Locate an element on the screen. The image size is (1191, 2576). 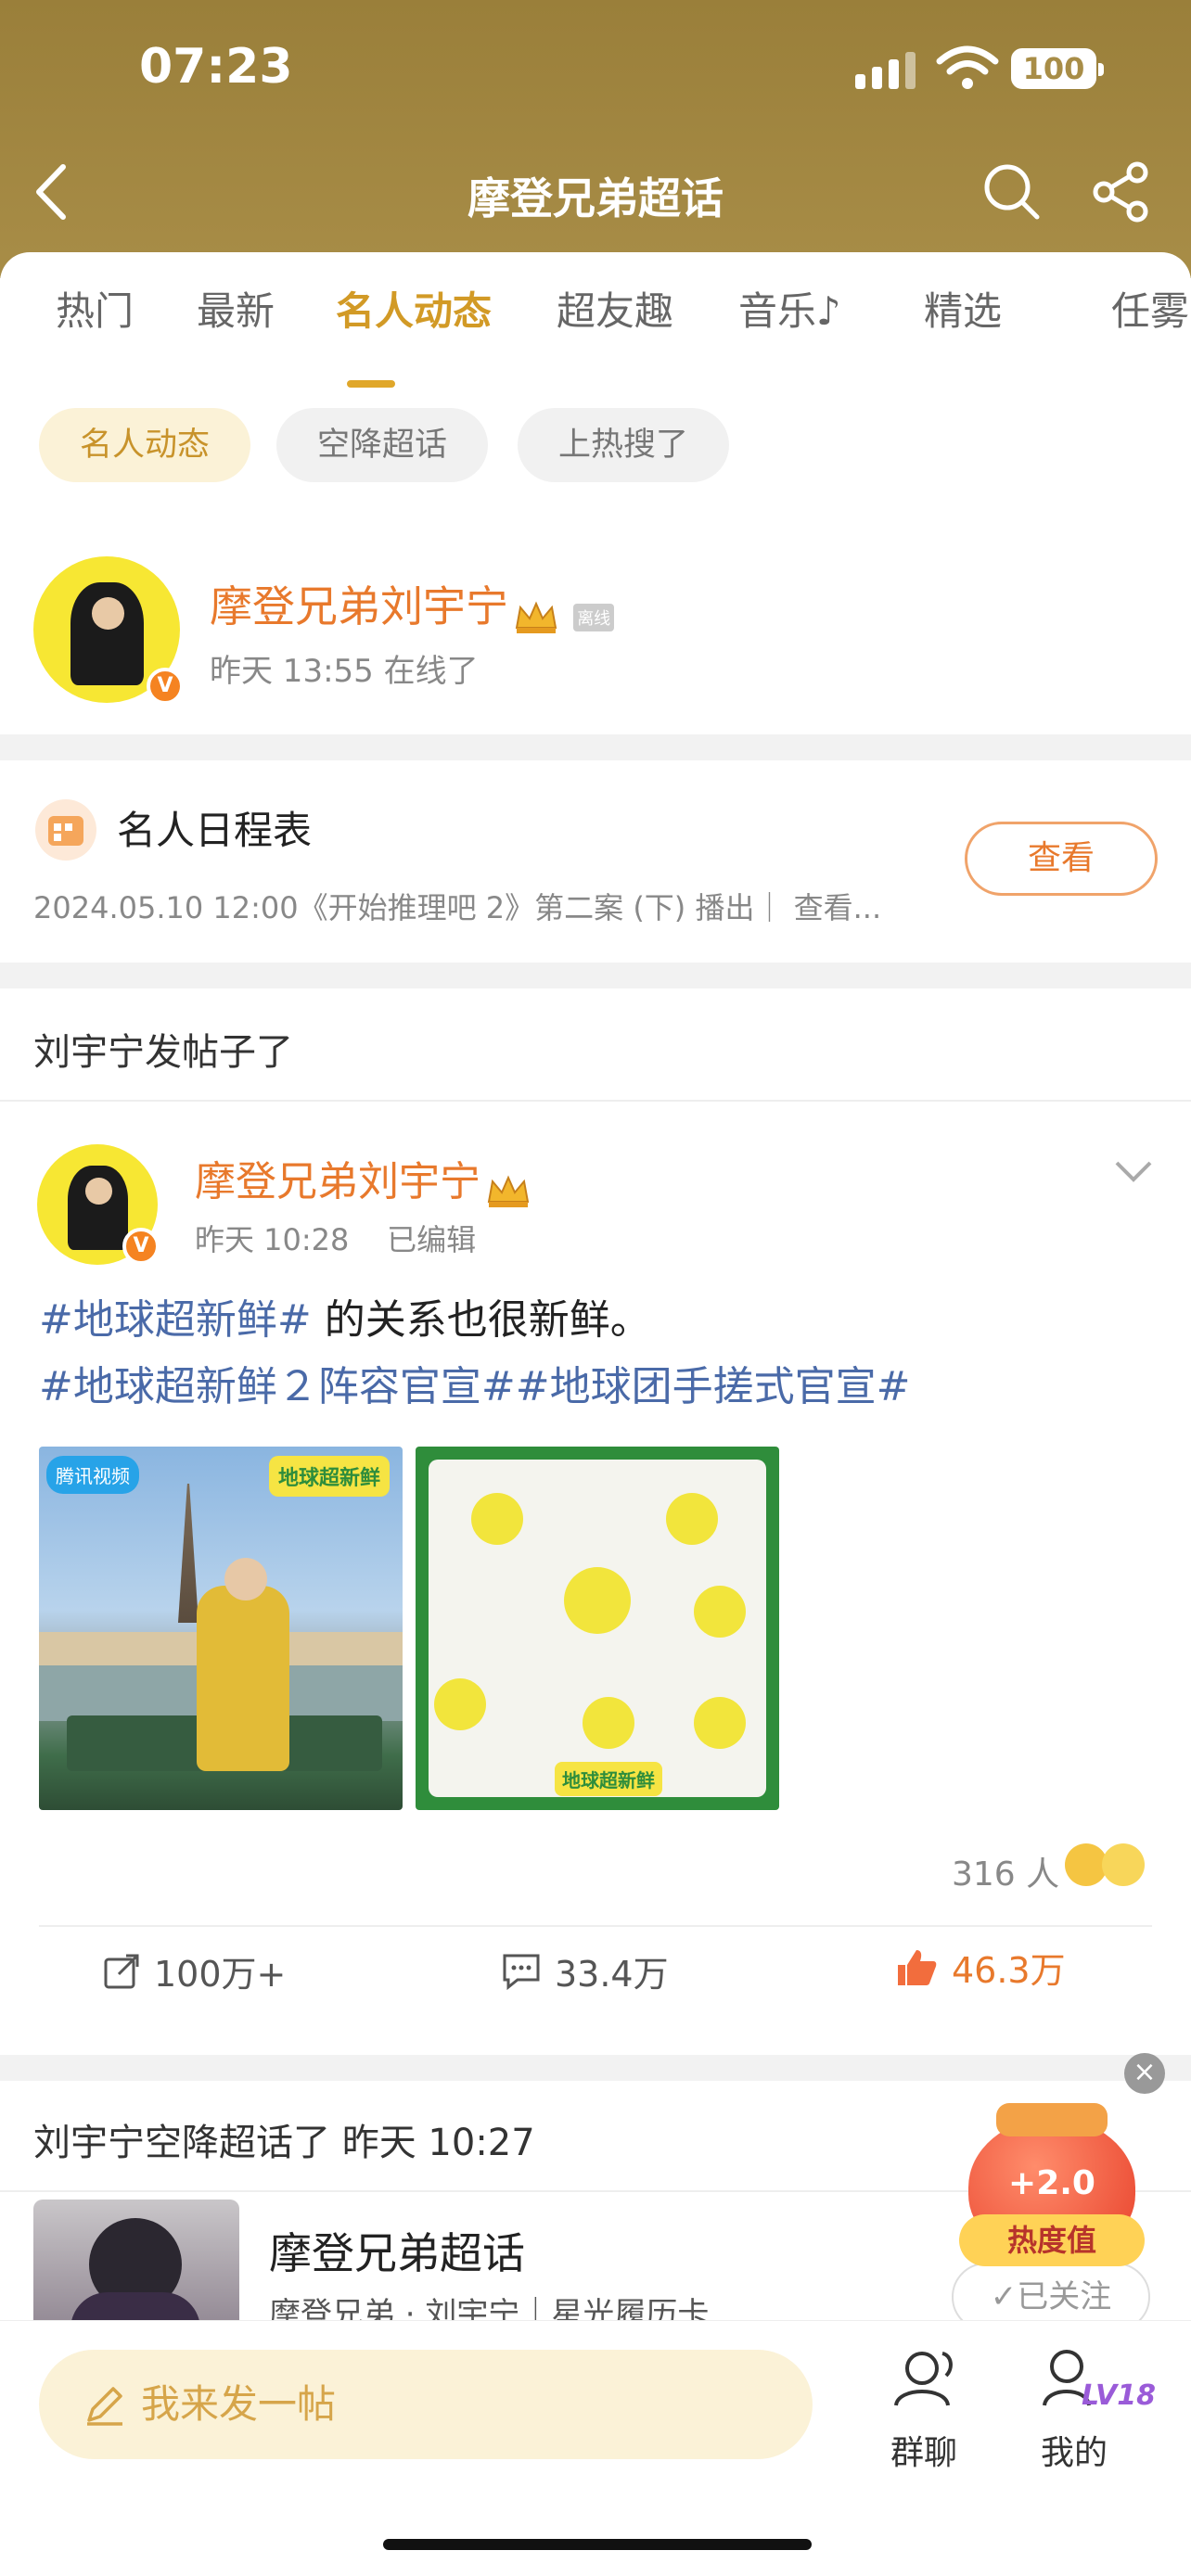
thumbs-up-icon is located at coordinates (918, 1967).